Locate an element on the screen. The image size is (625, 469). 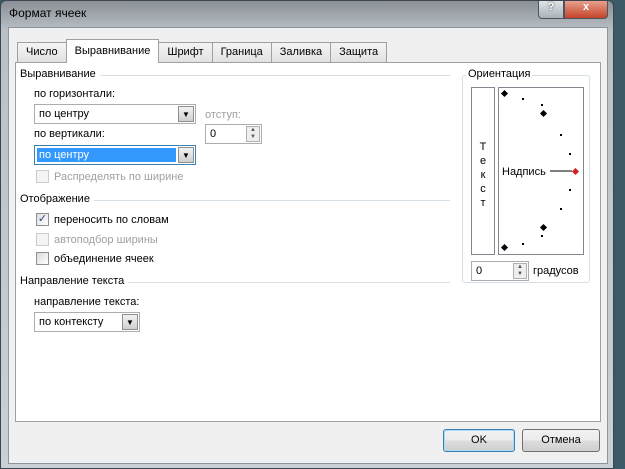
help-button: ? is located at coordinates (551, 10).